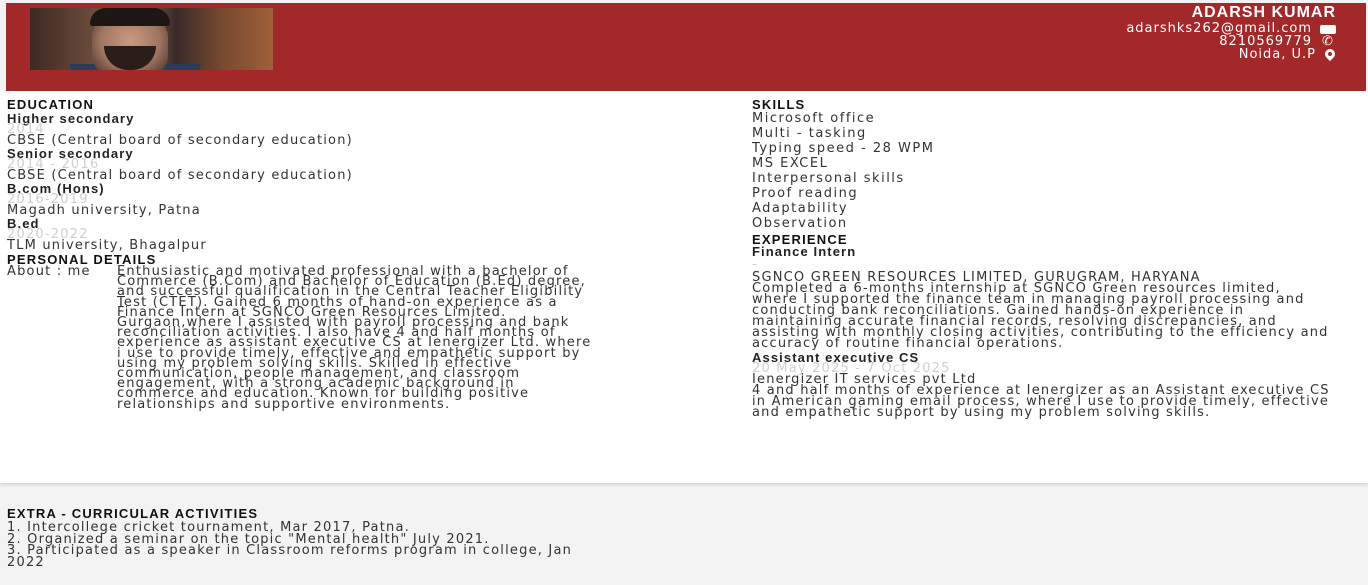 This screenshot has width=1368, height=585. What do you see at coordinates (814, 118) in the screenshot?
I see `skill-item: Microsoft office` at bounding box center [814, 118].